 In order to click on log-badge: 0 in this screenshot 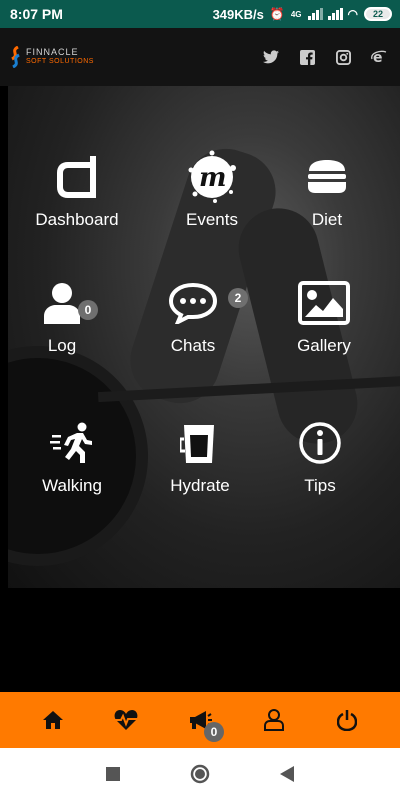, I will do `click(88, 310)`.